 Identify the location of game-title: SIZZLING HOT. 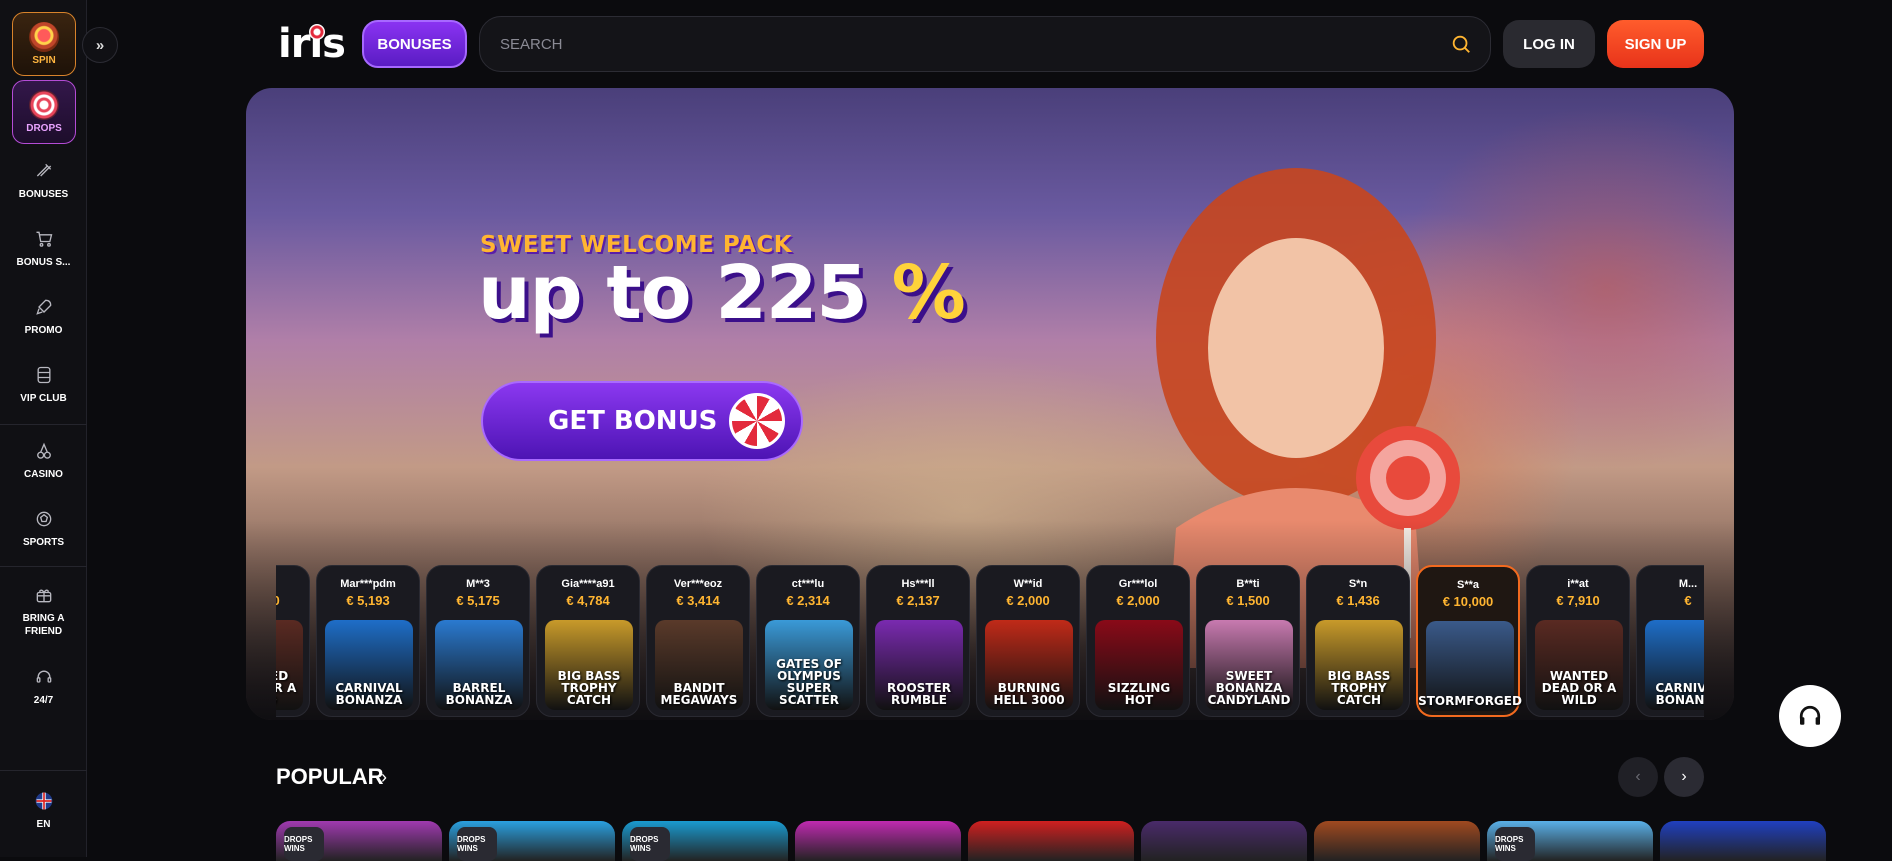
(1139, 694).